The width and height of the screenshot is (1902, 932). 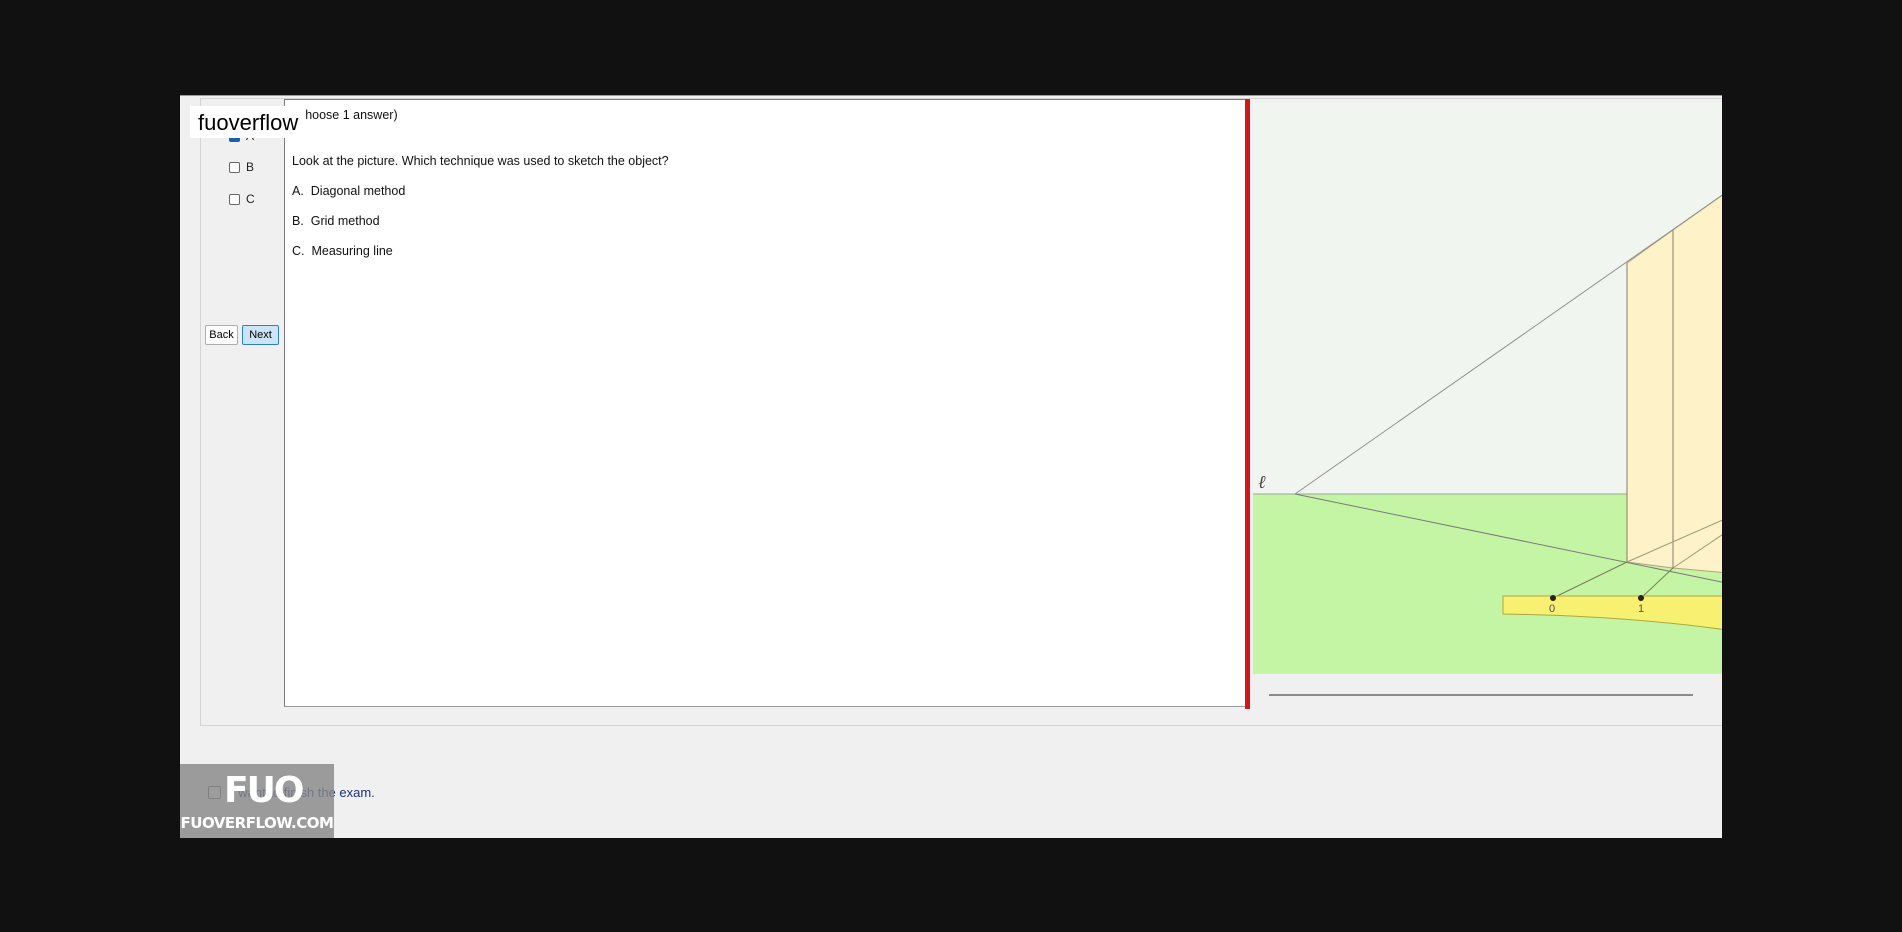 I want to click on choice-letter: C., so click(x=298, y=251).